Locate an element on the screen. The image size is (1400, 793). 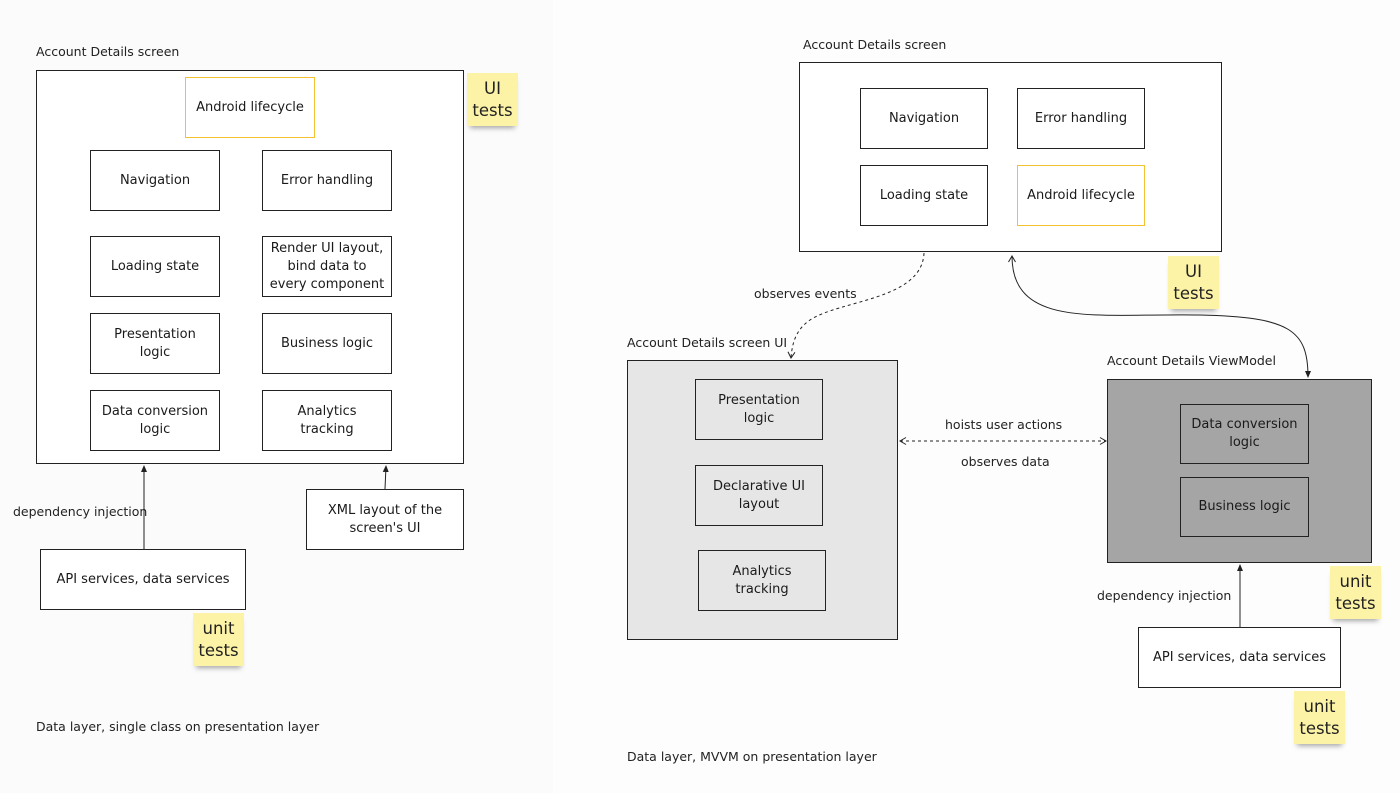
hoists-user-actions-label: hoists user actions is located at coordinates (1004, 424).